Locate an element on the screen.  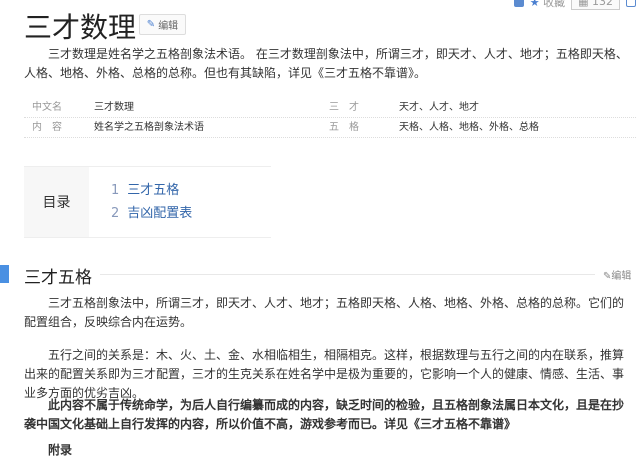
info-row: 中文名 三才数理 三 才 天才、人才、地才 is located at coordinates (330, 108).